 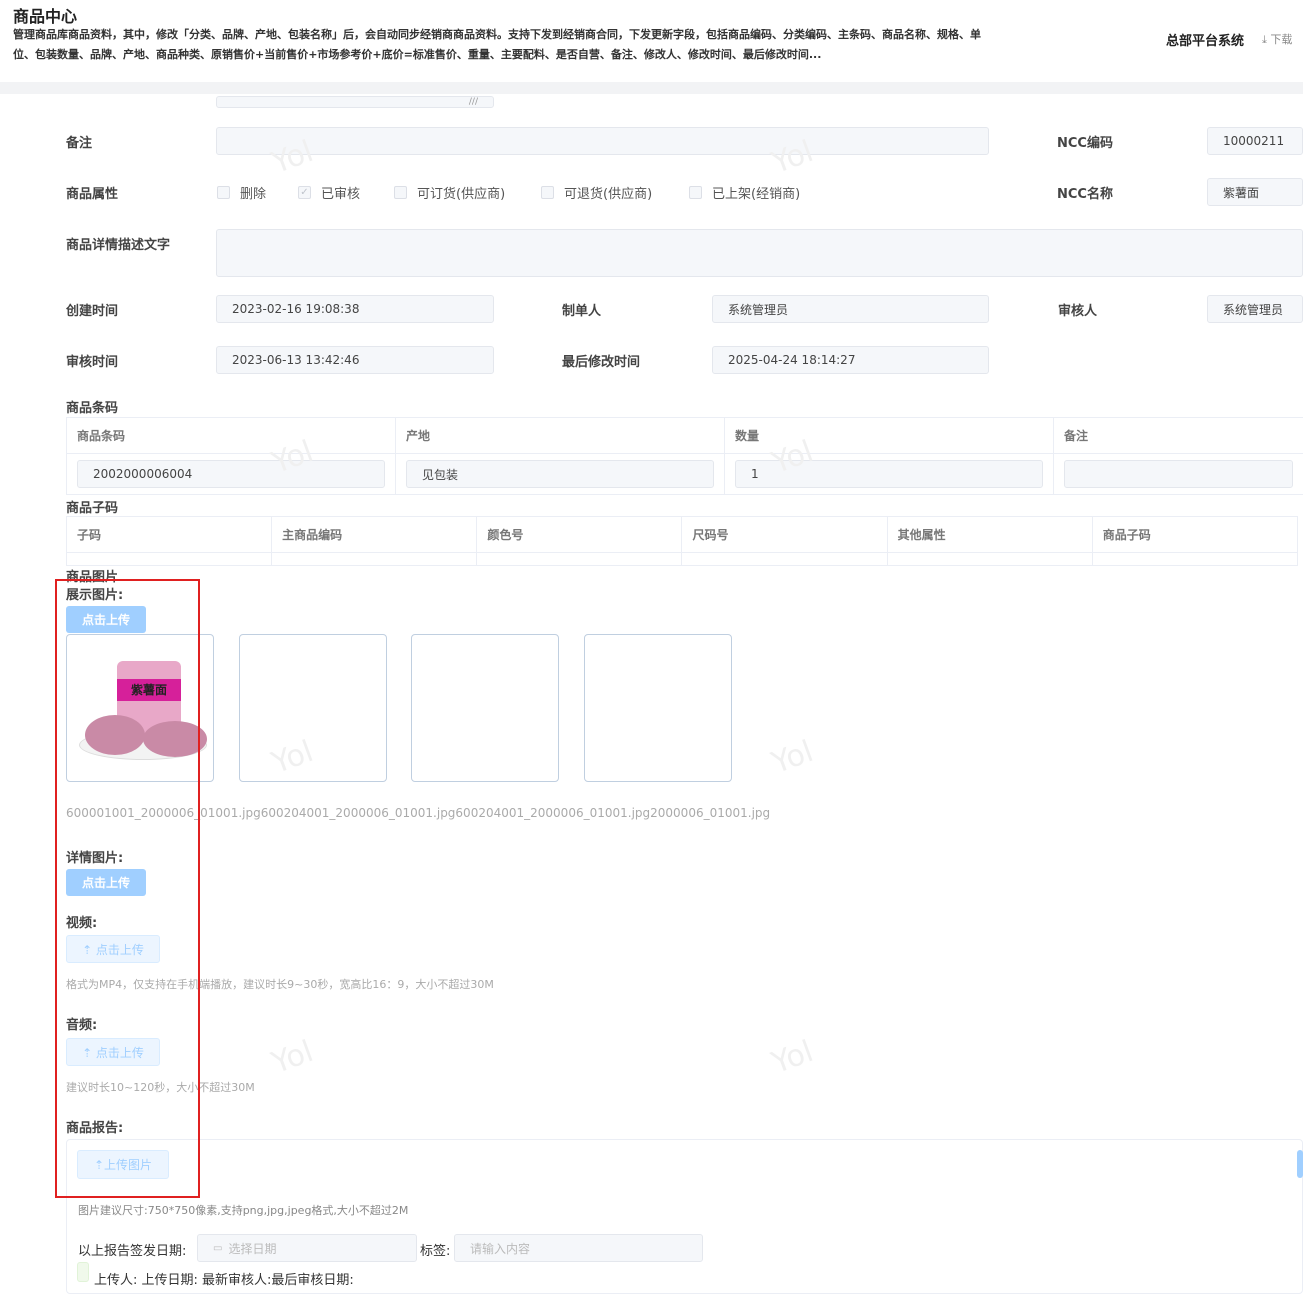 I want to click on checkbox-listed: 已上架(经销商), so click(x=744, y=192).